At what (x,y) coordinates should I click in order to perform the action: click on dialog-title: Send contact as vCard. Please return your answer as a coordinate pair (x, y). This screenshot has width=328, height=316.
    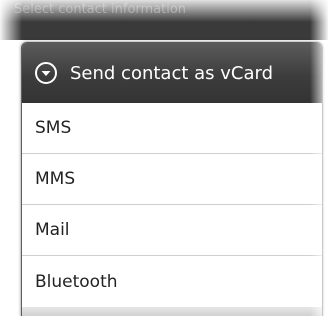
    Looking at the image, I should click on (172, 73).